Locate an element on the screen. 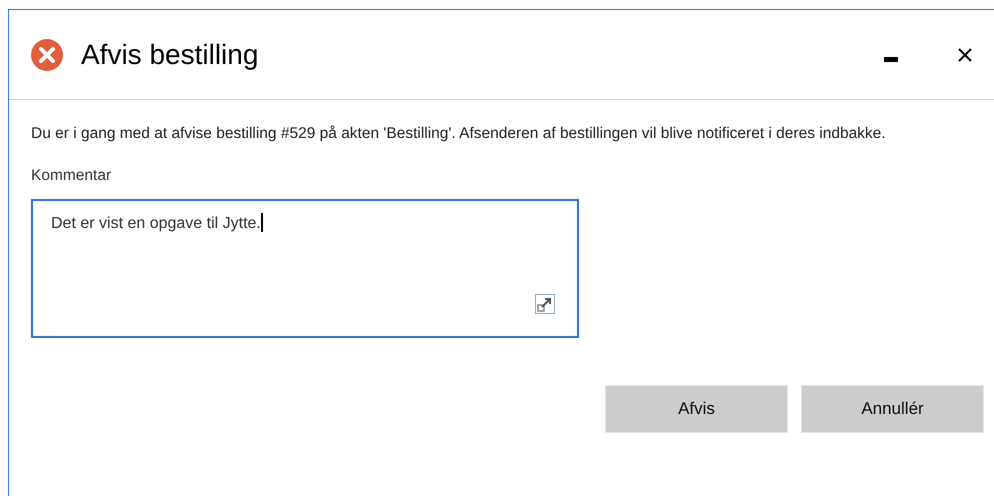  resize-icon is located at coordinates (545, 304).